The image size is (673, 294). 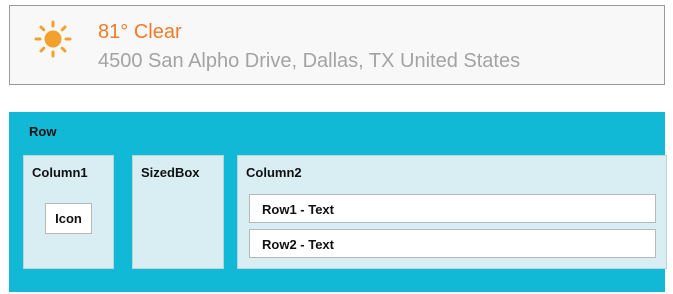 I want to click on icon-box: Icon, so click(x=68, y=218).